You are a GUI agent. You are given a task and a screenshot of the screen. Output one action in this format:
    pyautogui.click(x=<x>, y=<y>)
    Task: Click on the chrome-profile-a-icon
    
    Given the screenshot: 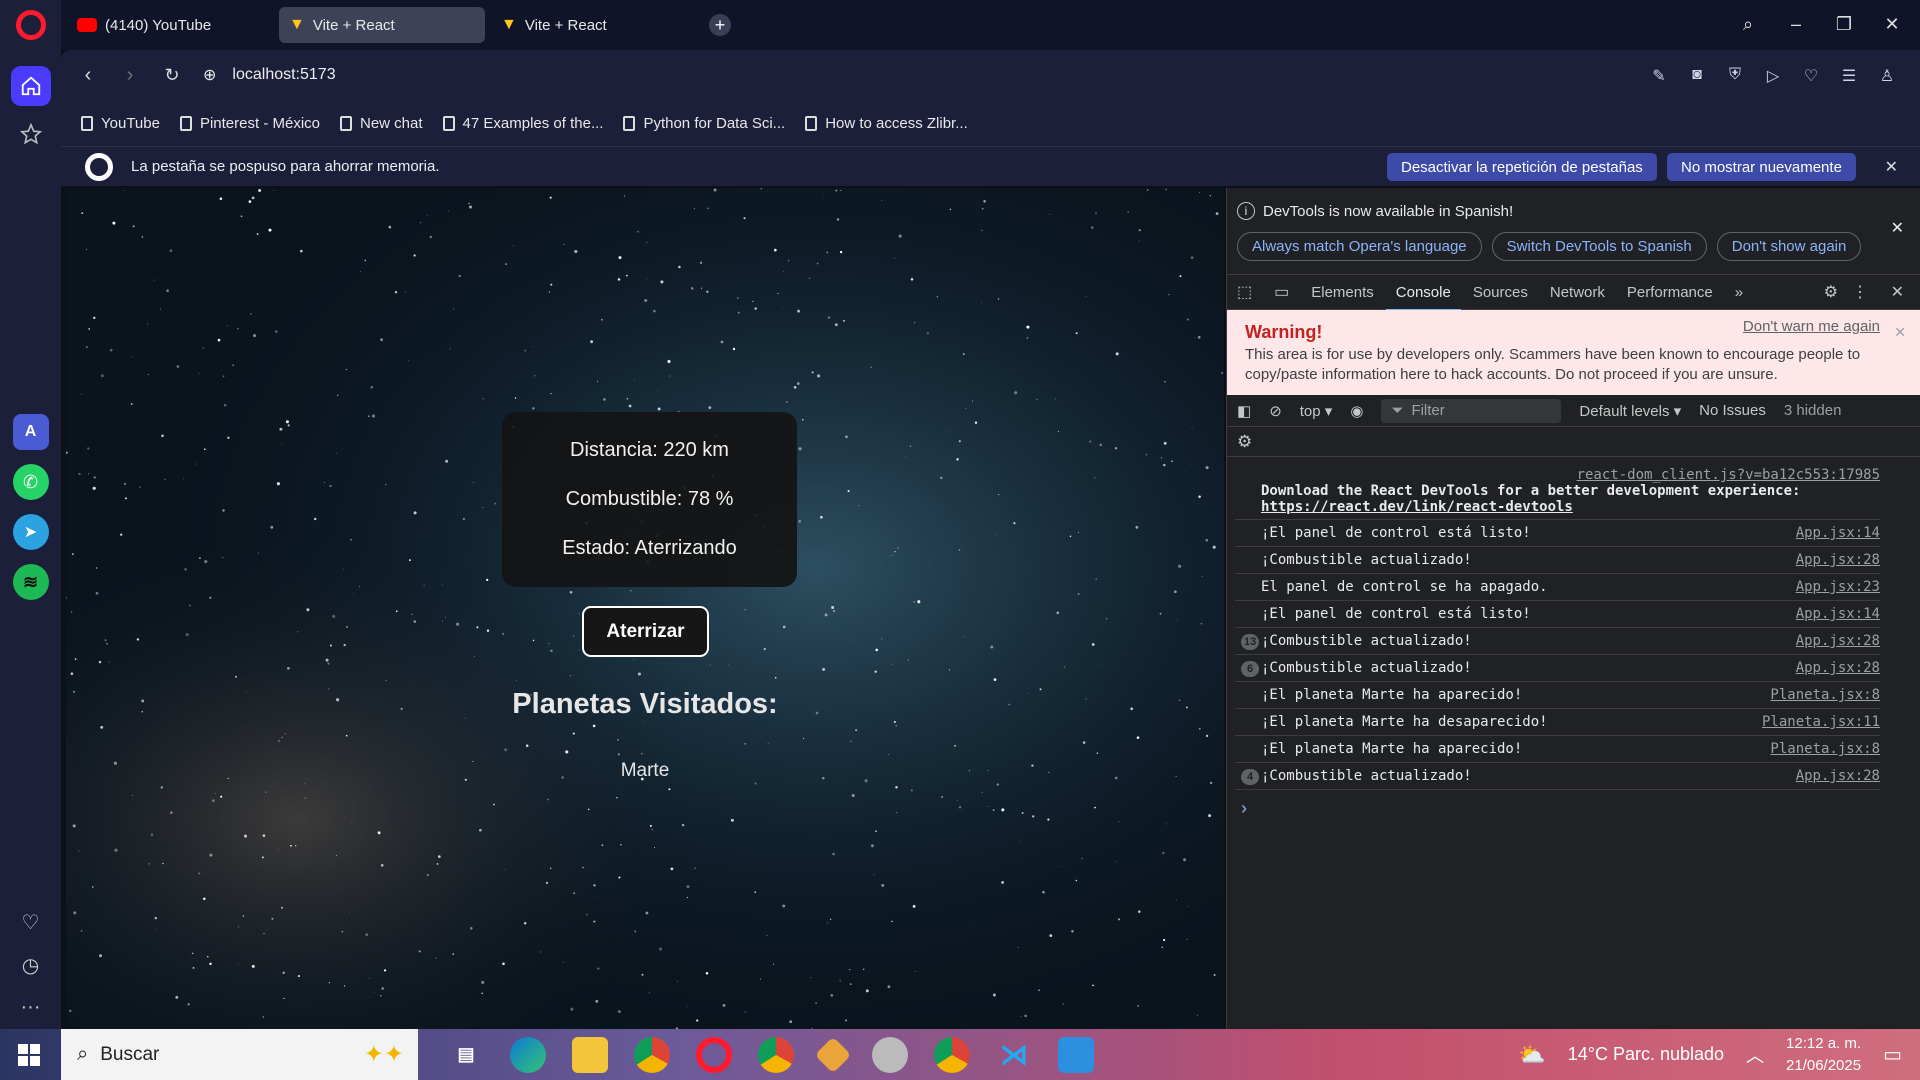 What is the action you would take?
    pyautogui.click(x=952, y=1054)
    